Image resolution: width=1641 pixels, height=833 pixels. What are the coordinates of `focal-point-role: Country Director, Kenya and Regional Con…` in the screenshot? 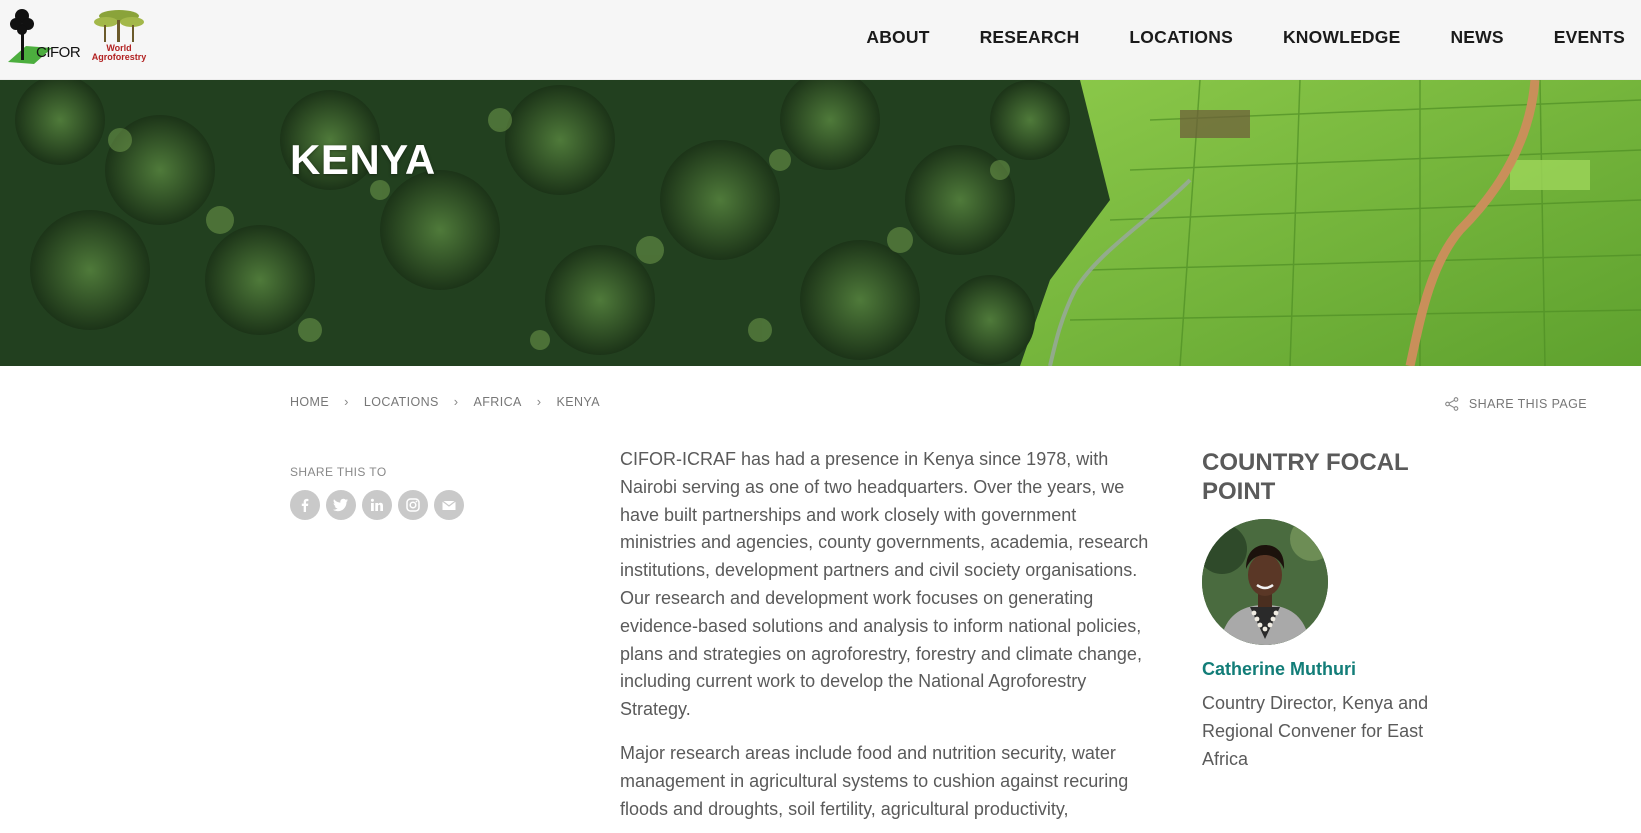 It's located at (1315, 731).